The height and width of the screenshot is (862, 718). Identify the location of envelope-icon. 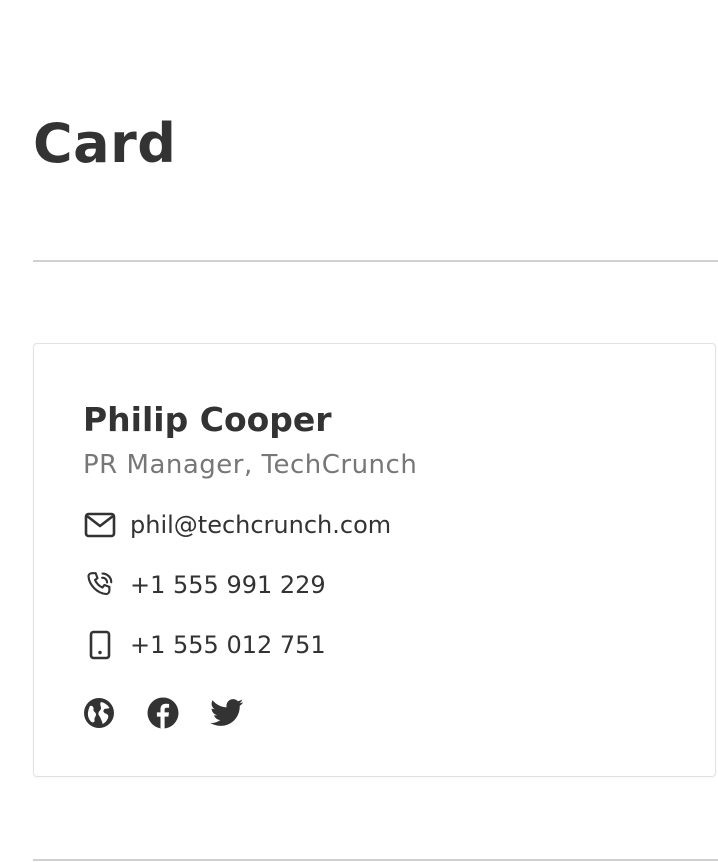
(100, 525).